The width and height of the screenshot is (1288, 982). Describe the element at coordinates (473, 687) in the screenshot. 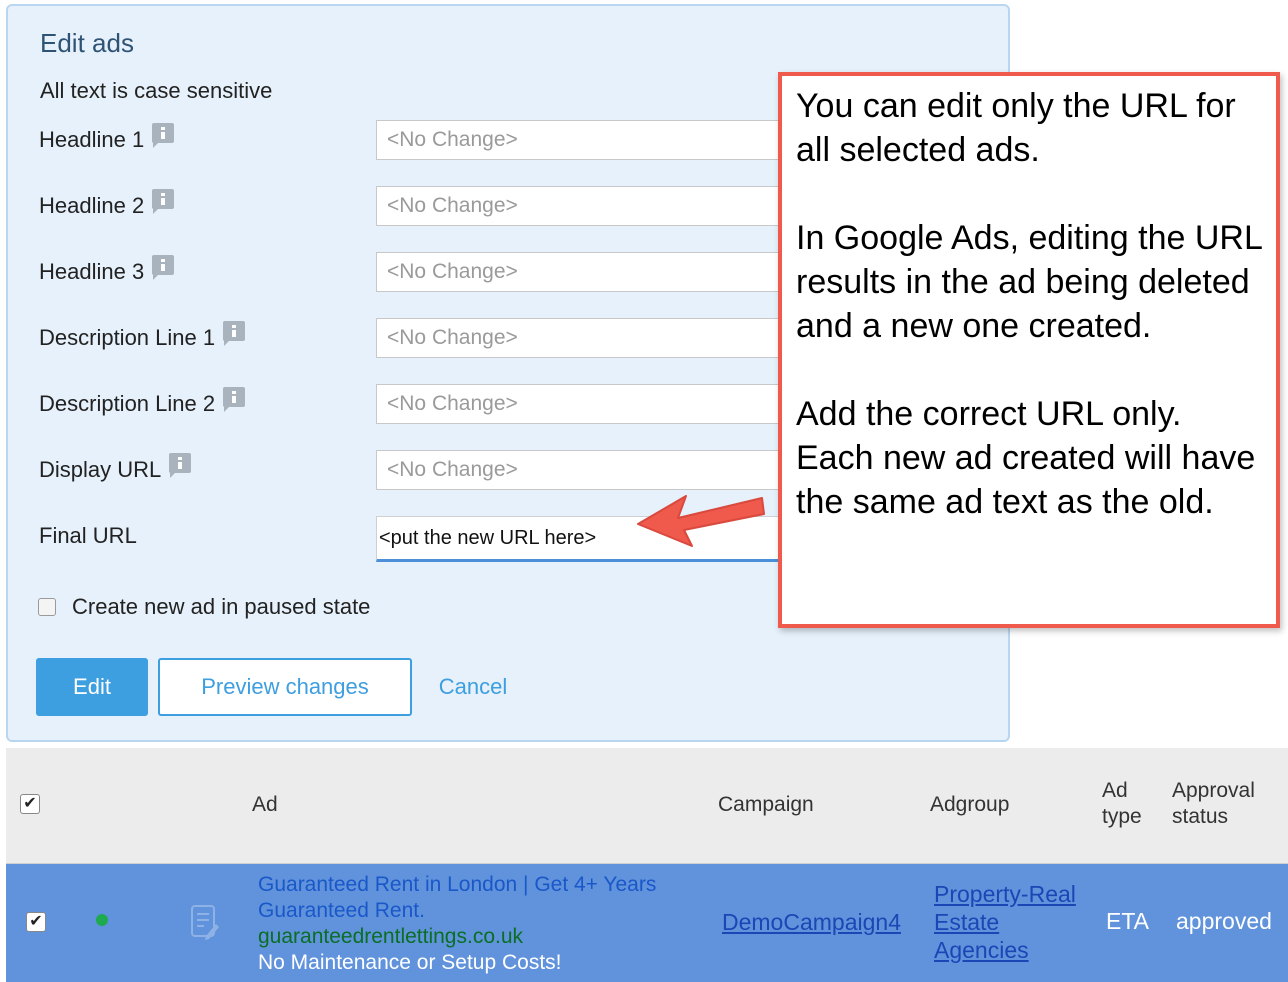

I see `cancel-button: Cancel` at that location.